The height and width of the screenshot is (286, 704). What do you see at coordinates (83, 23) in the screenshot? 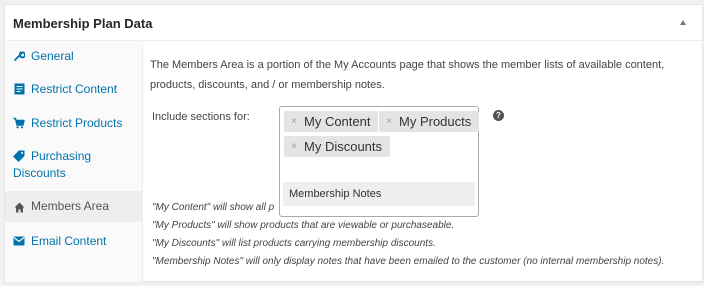
I see `panel-title: Membership Plan Data` at bounding box center [83, 23].